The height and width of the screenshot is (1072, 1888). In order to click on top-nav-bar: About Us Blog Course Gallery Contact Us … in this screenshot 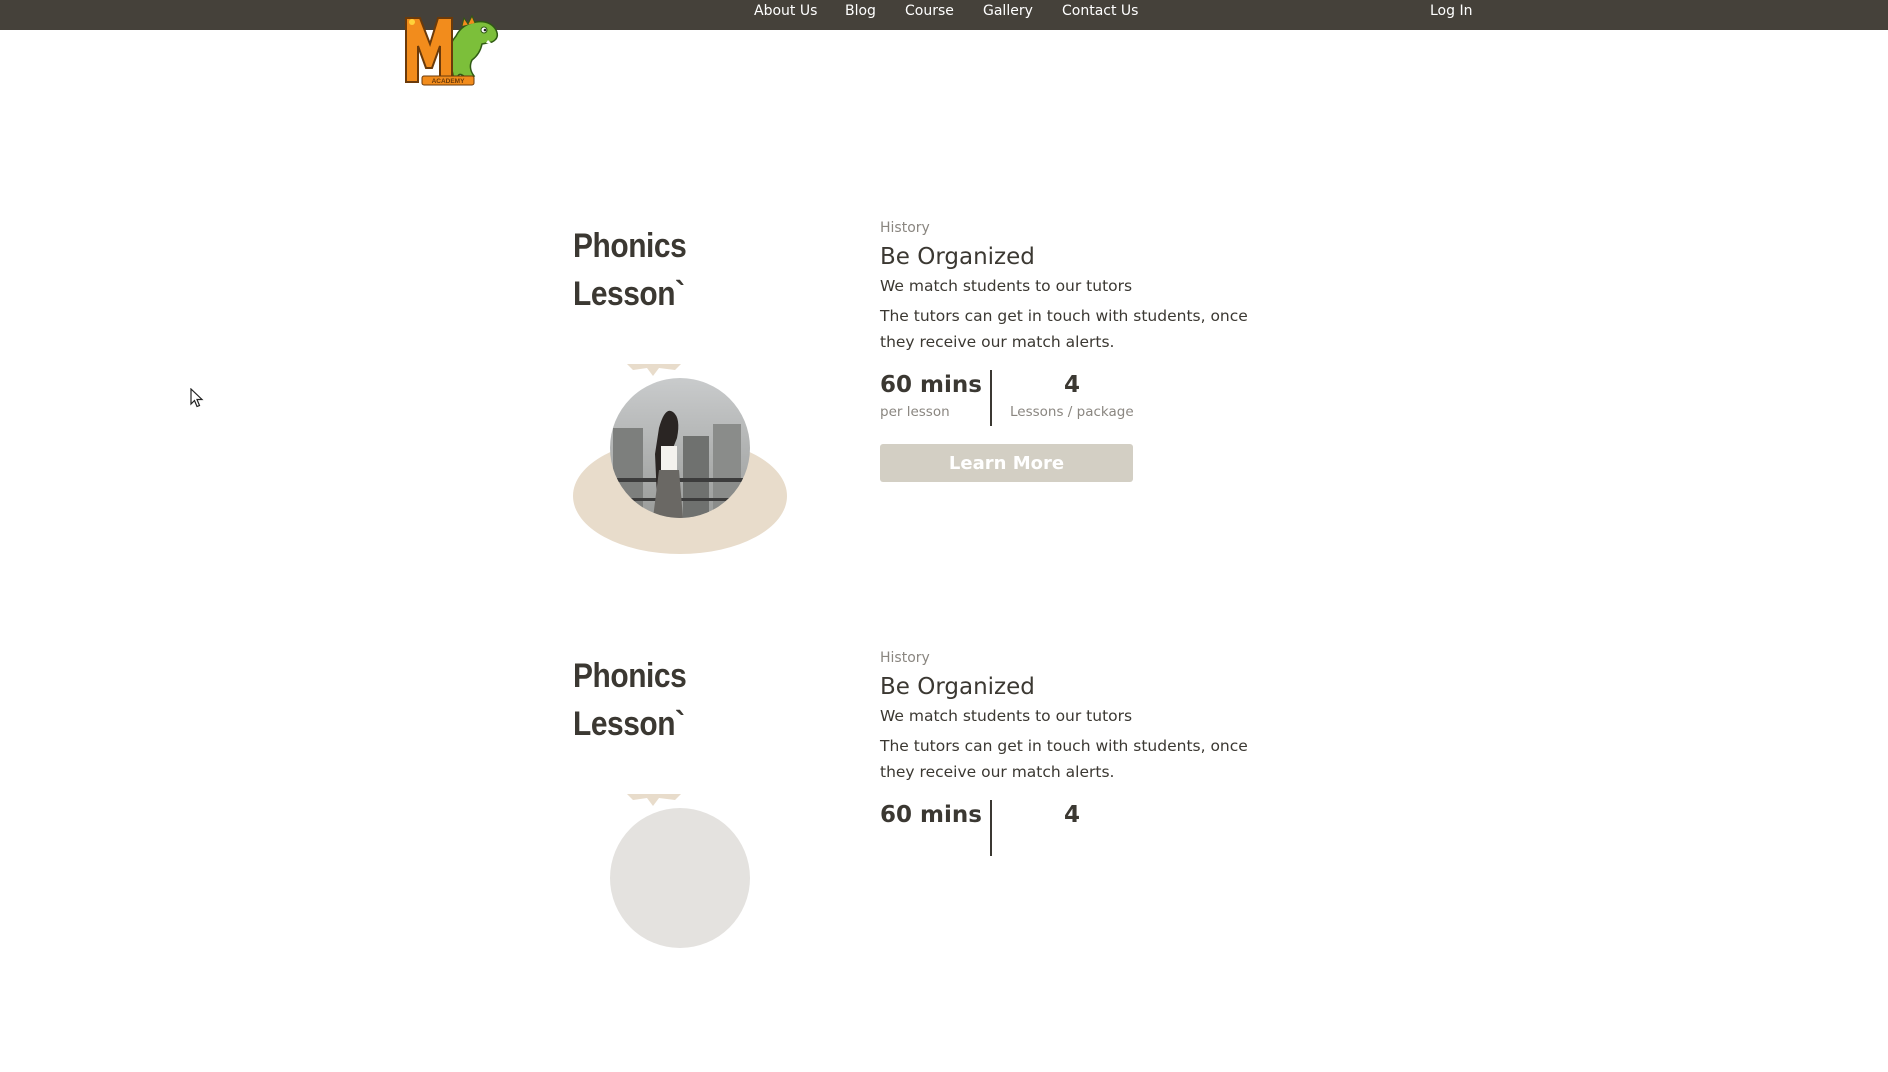, I will do `click(944, 15)`.